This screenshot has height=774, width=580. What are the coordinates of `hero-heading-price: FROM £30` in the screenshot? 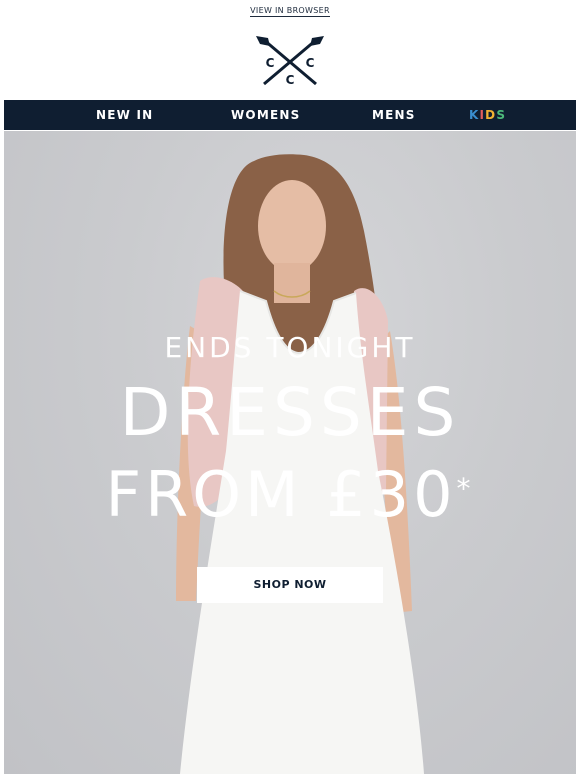 It's located at (281, 494).